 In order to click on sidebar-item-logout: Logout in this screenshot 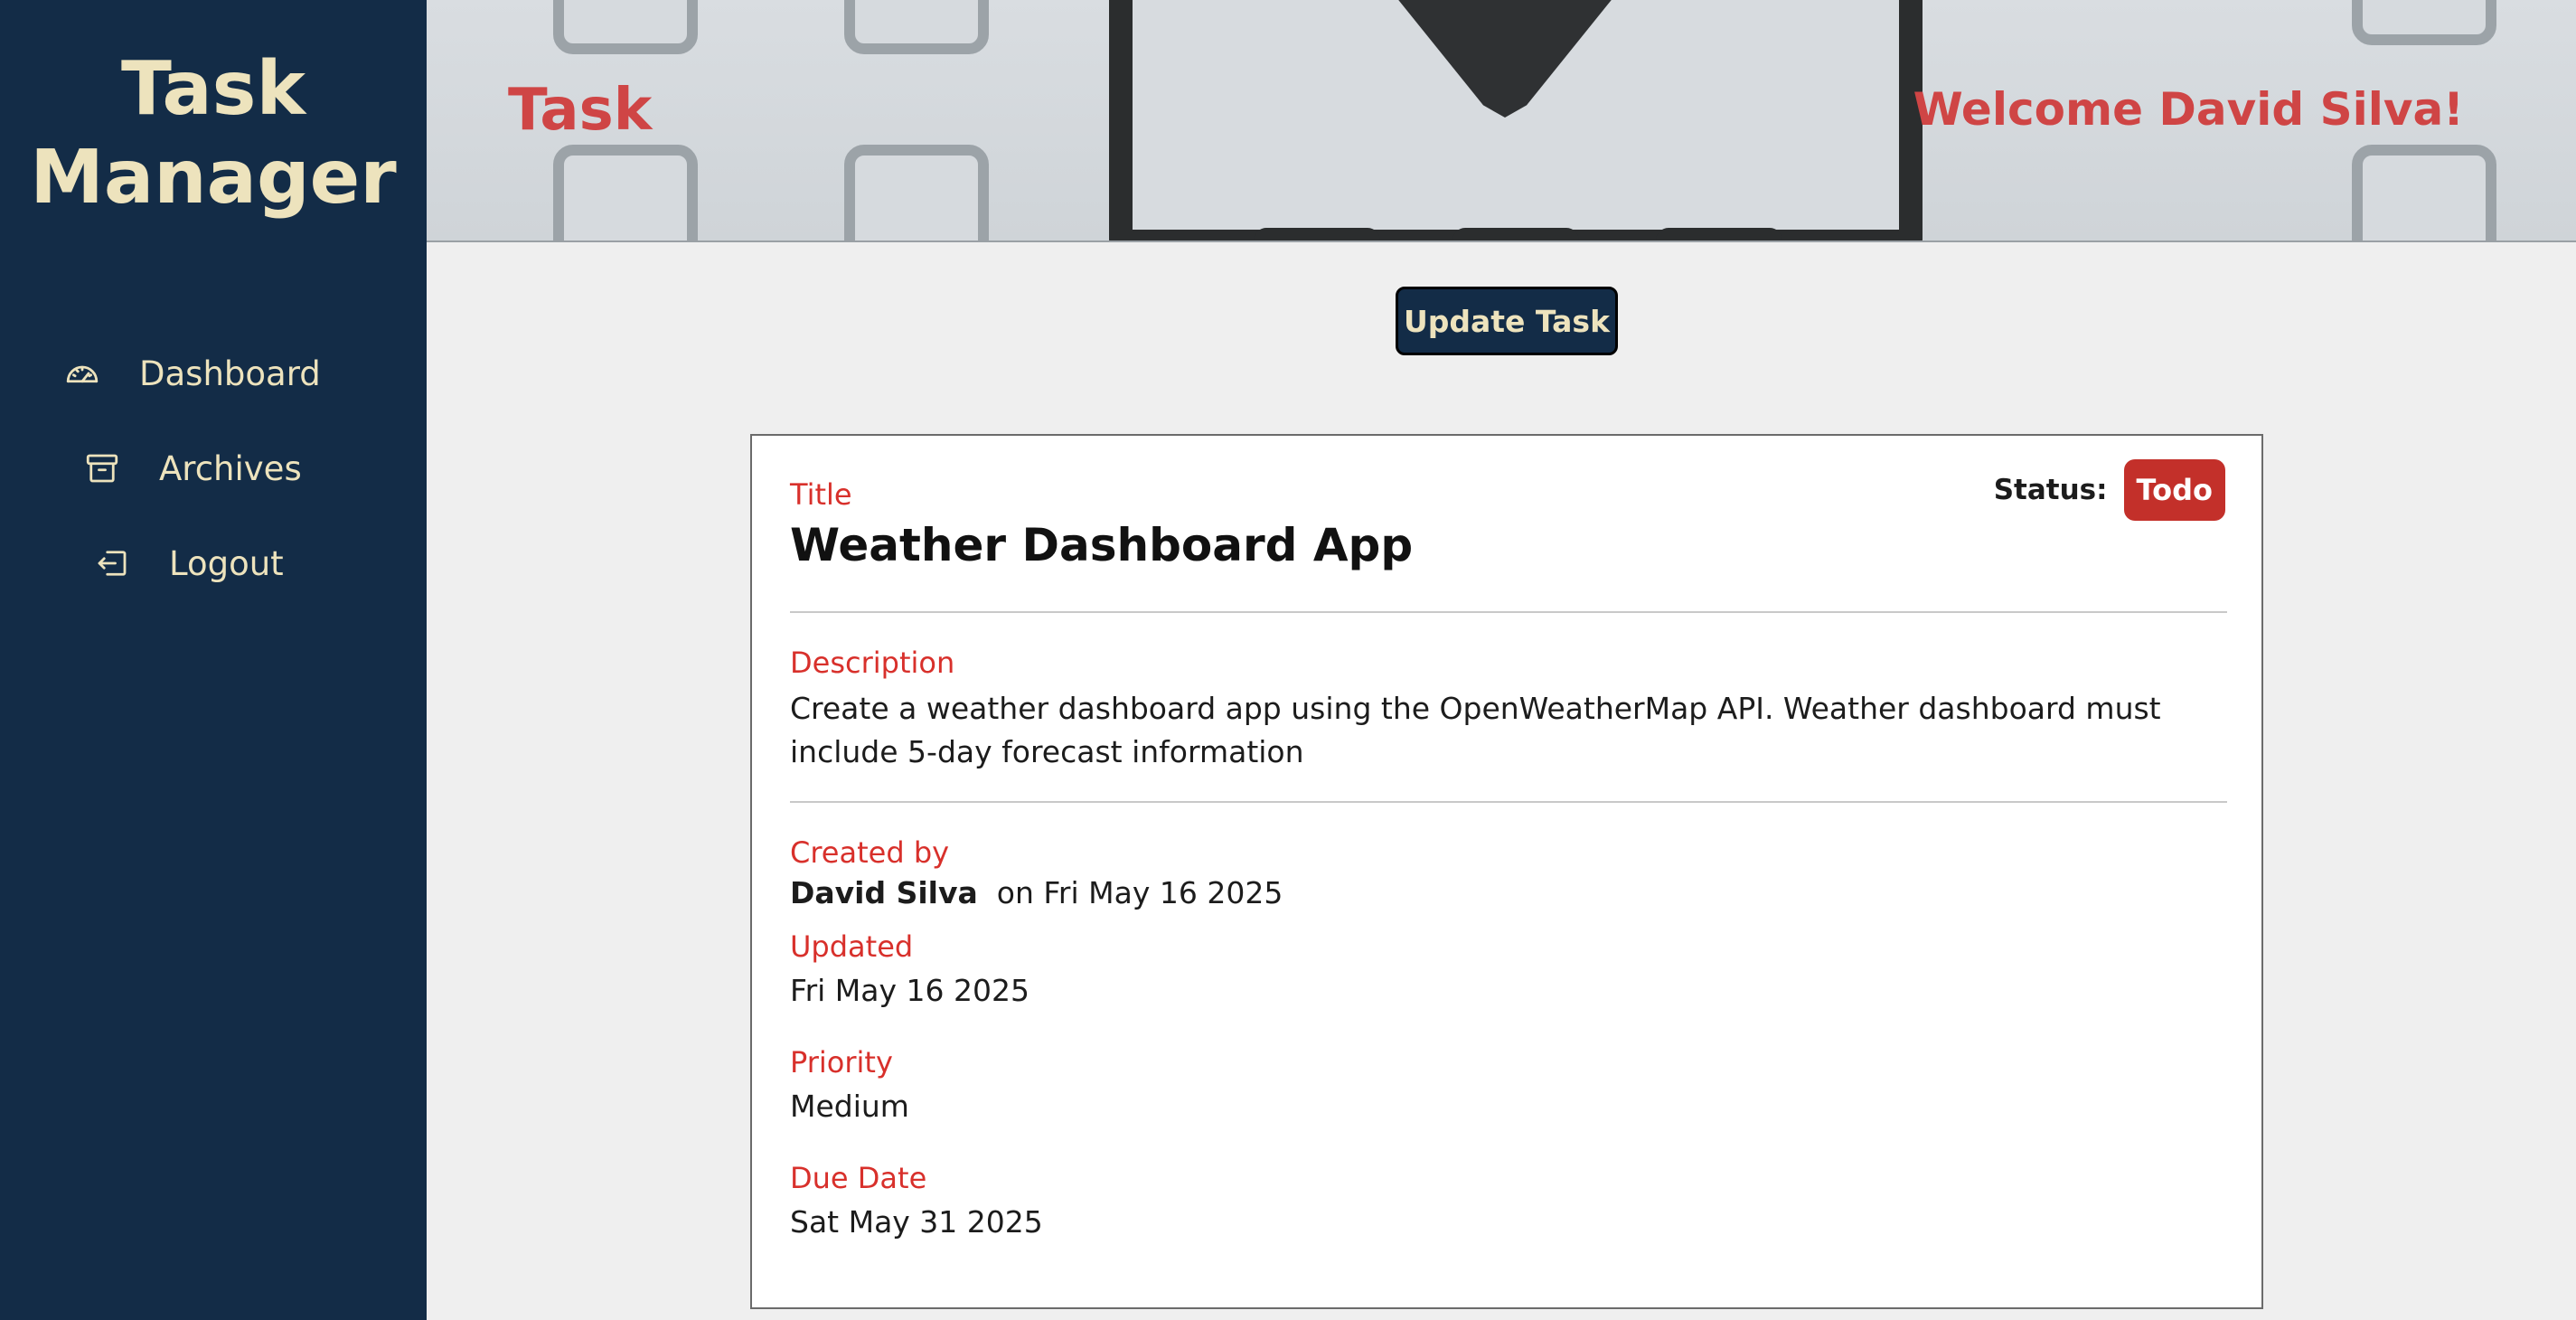, I will do `click(188, 563)`.